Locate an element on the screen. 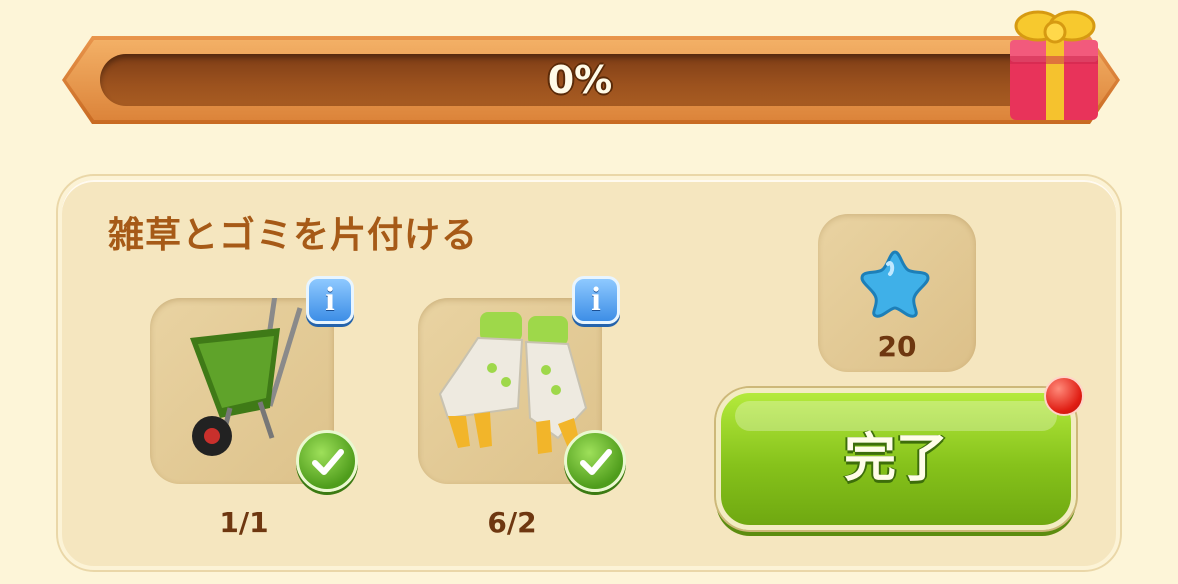 The height and width of the screenshot is (584, 1178). complete-button-label: 完了 is located at coordinates (895, 459).